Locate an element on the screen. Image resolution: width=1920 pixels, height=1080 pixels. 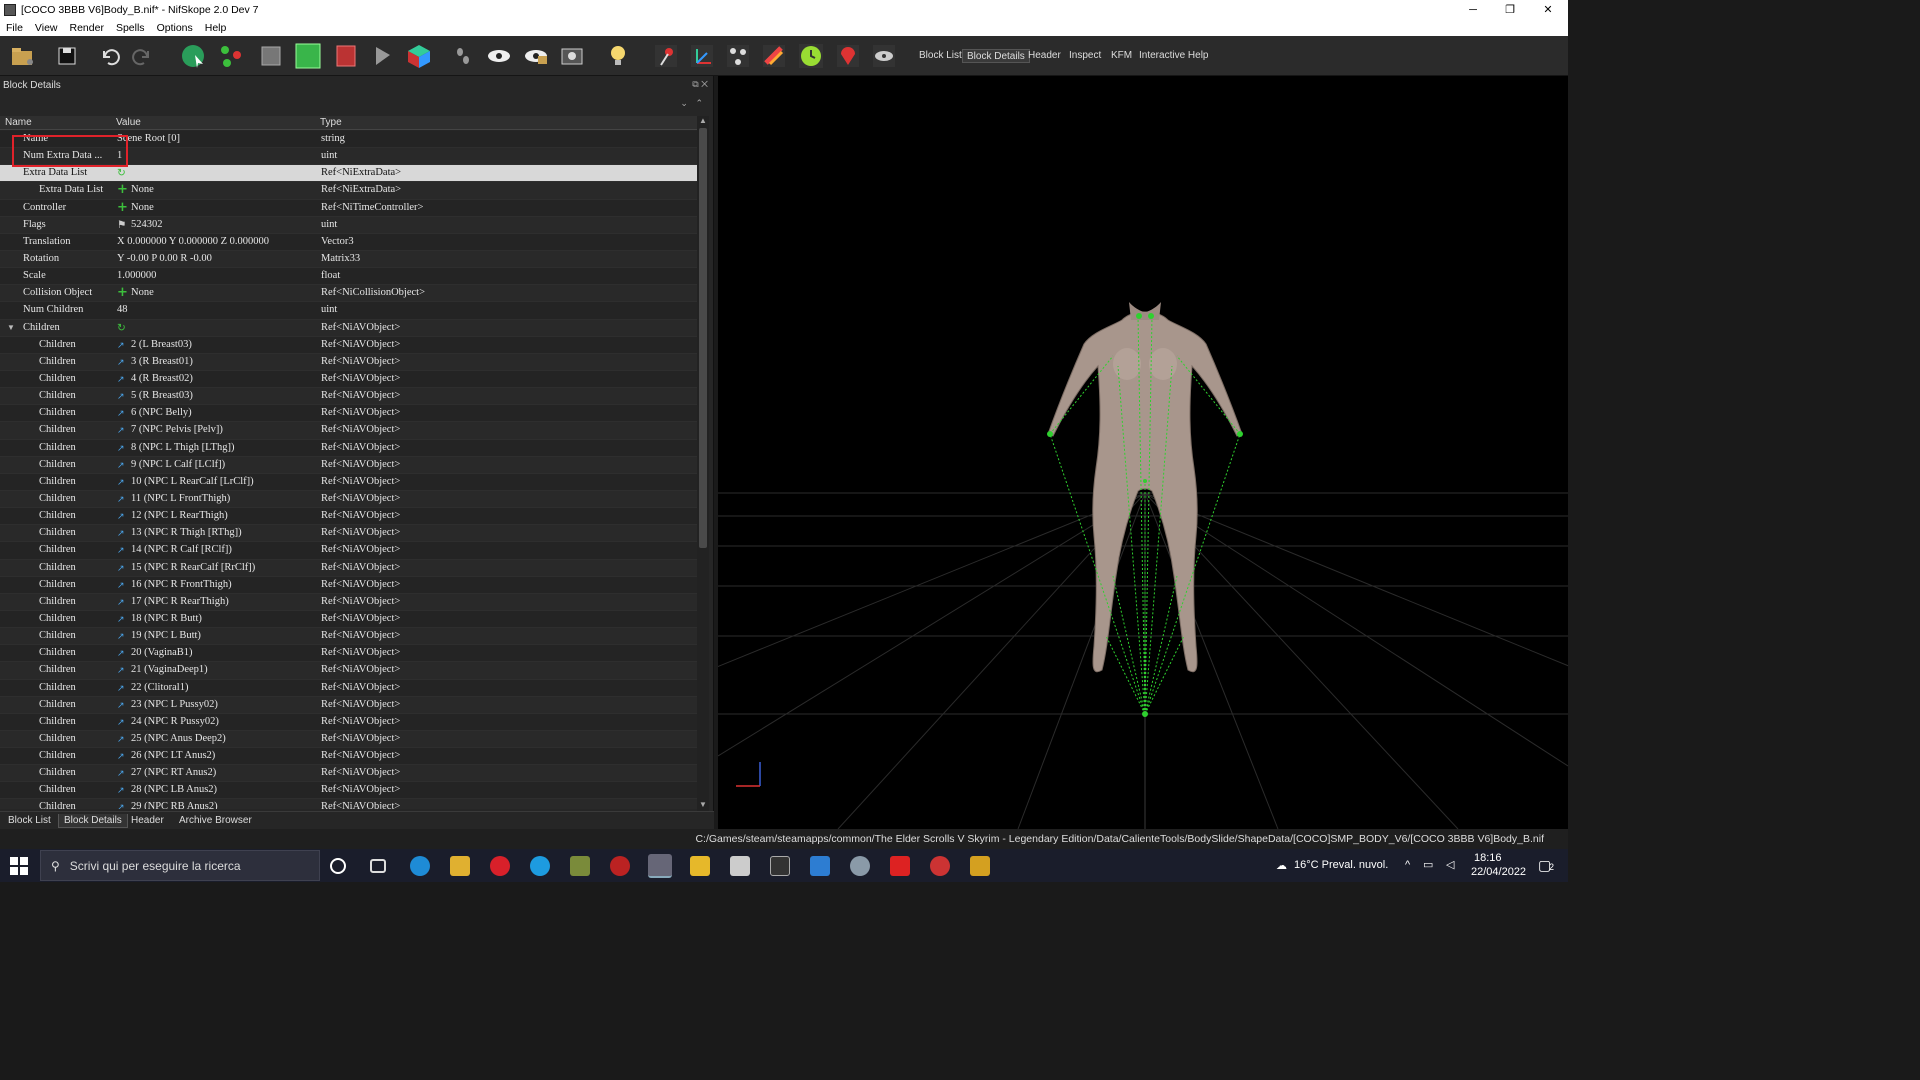
bottom-tab-header: Header is located at coordinates (147, 820).